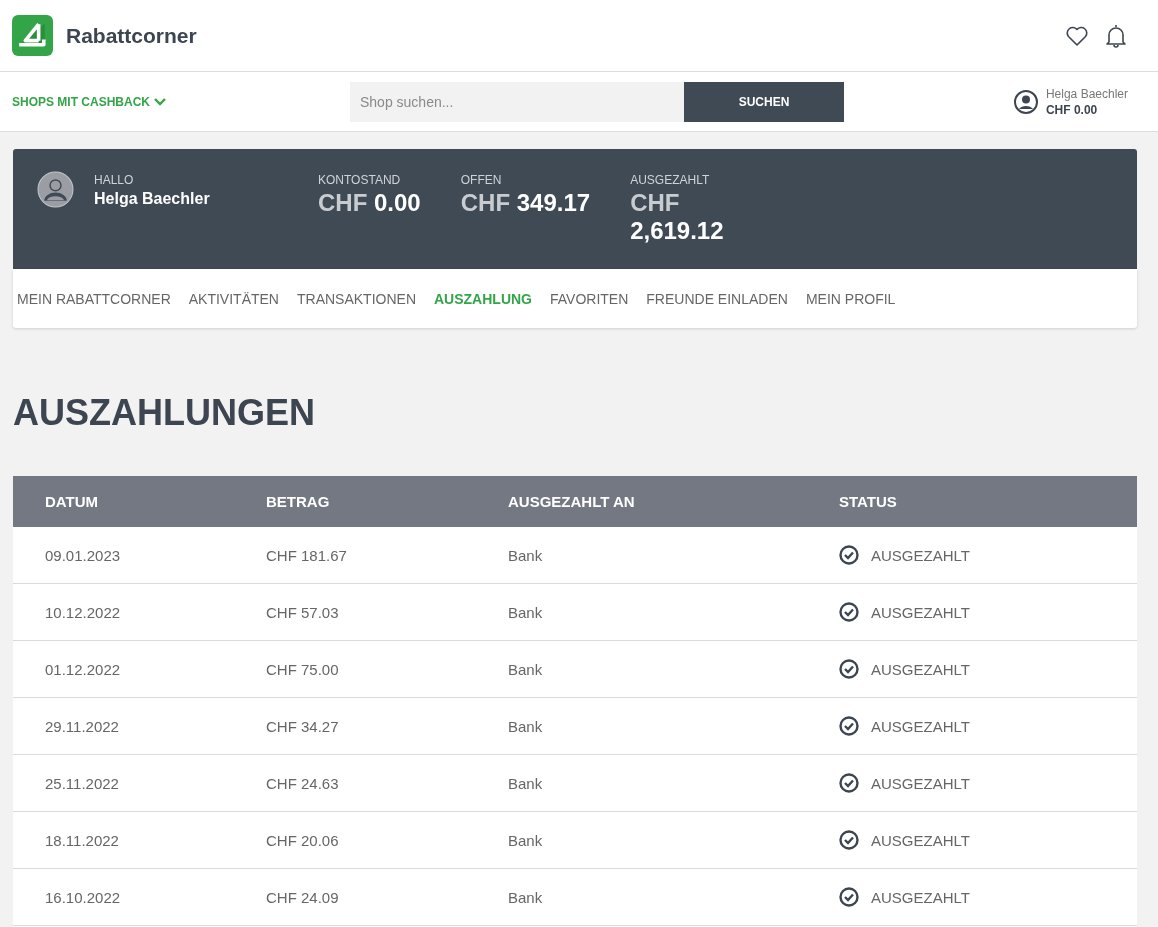 This screenshot has width=1158, height=927. What do you see at coordinates (160, 101) in the screenshot?
I see `chevron-down-icon` at bounding box center [160, 101].